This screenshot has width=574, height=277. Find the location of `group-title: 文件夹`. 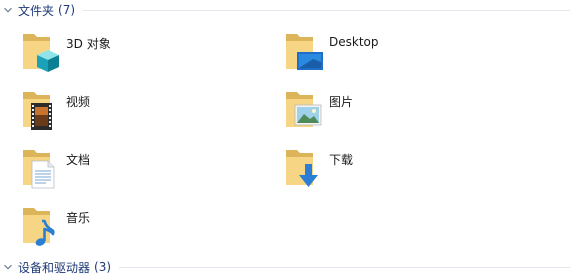

group-title: 文件夹 is located at coordinates (36, 10).